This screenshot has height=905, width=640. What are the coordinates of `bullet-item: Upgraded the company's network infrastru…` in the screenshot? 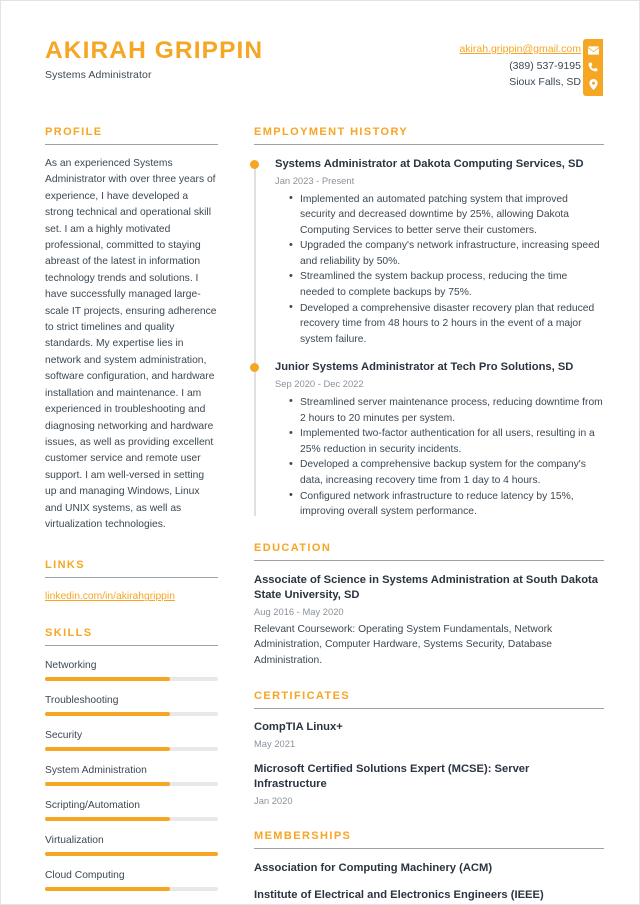 It's located at (446, 253).